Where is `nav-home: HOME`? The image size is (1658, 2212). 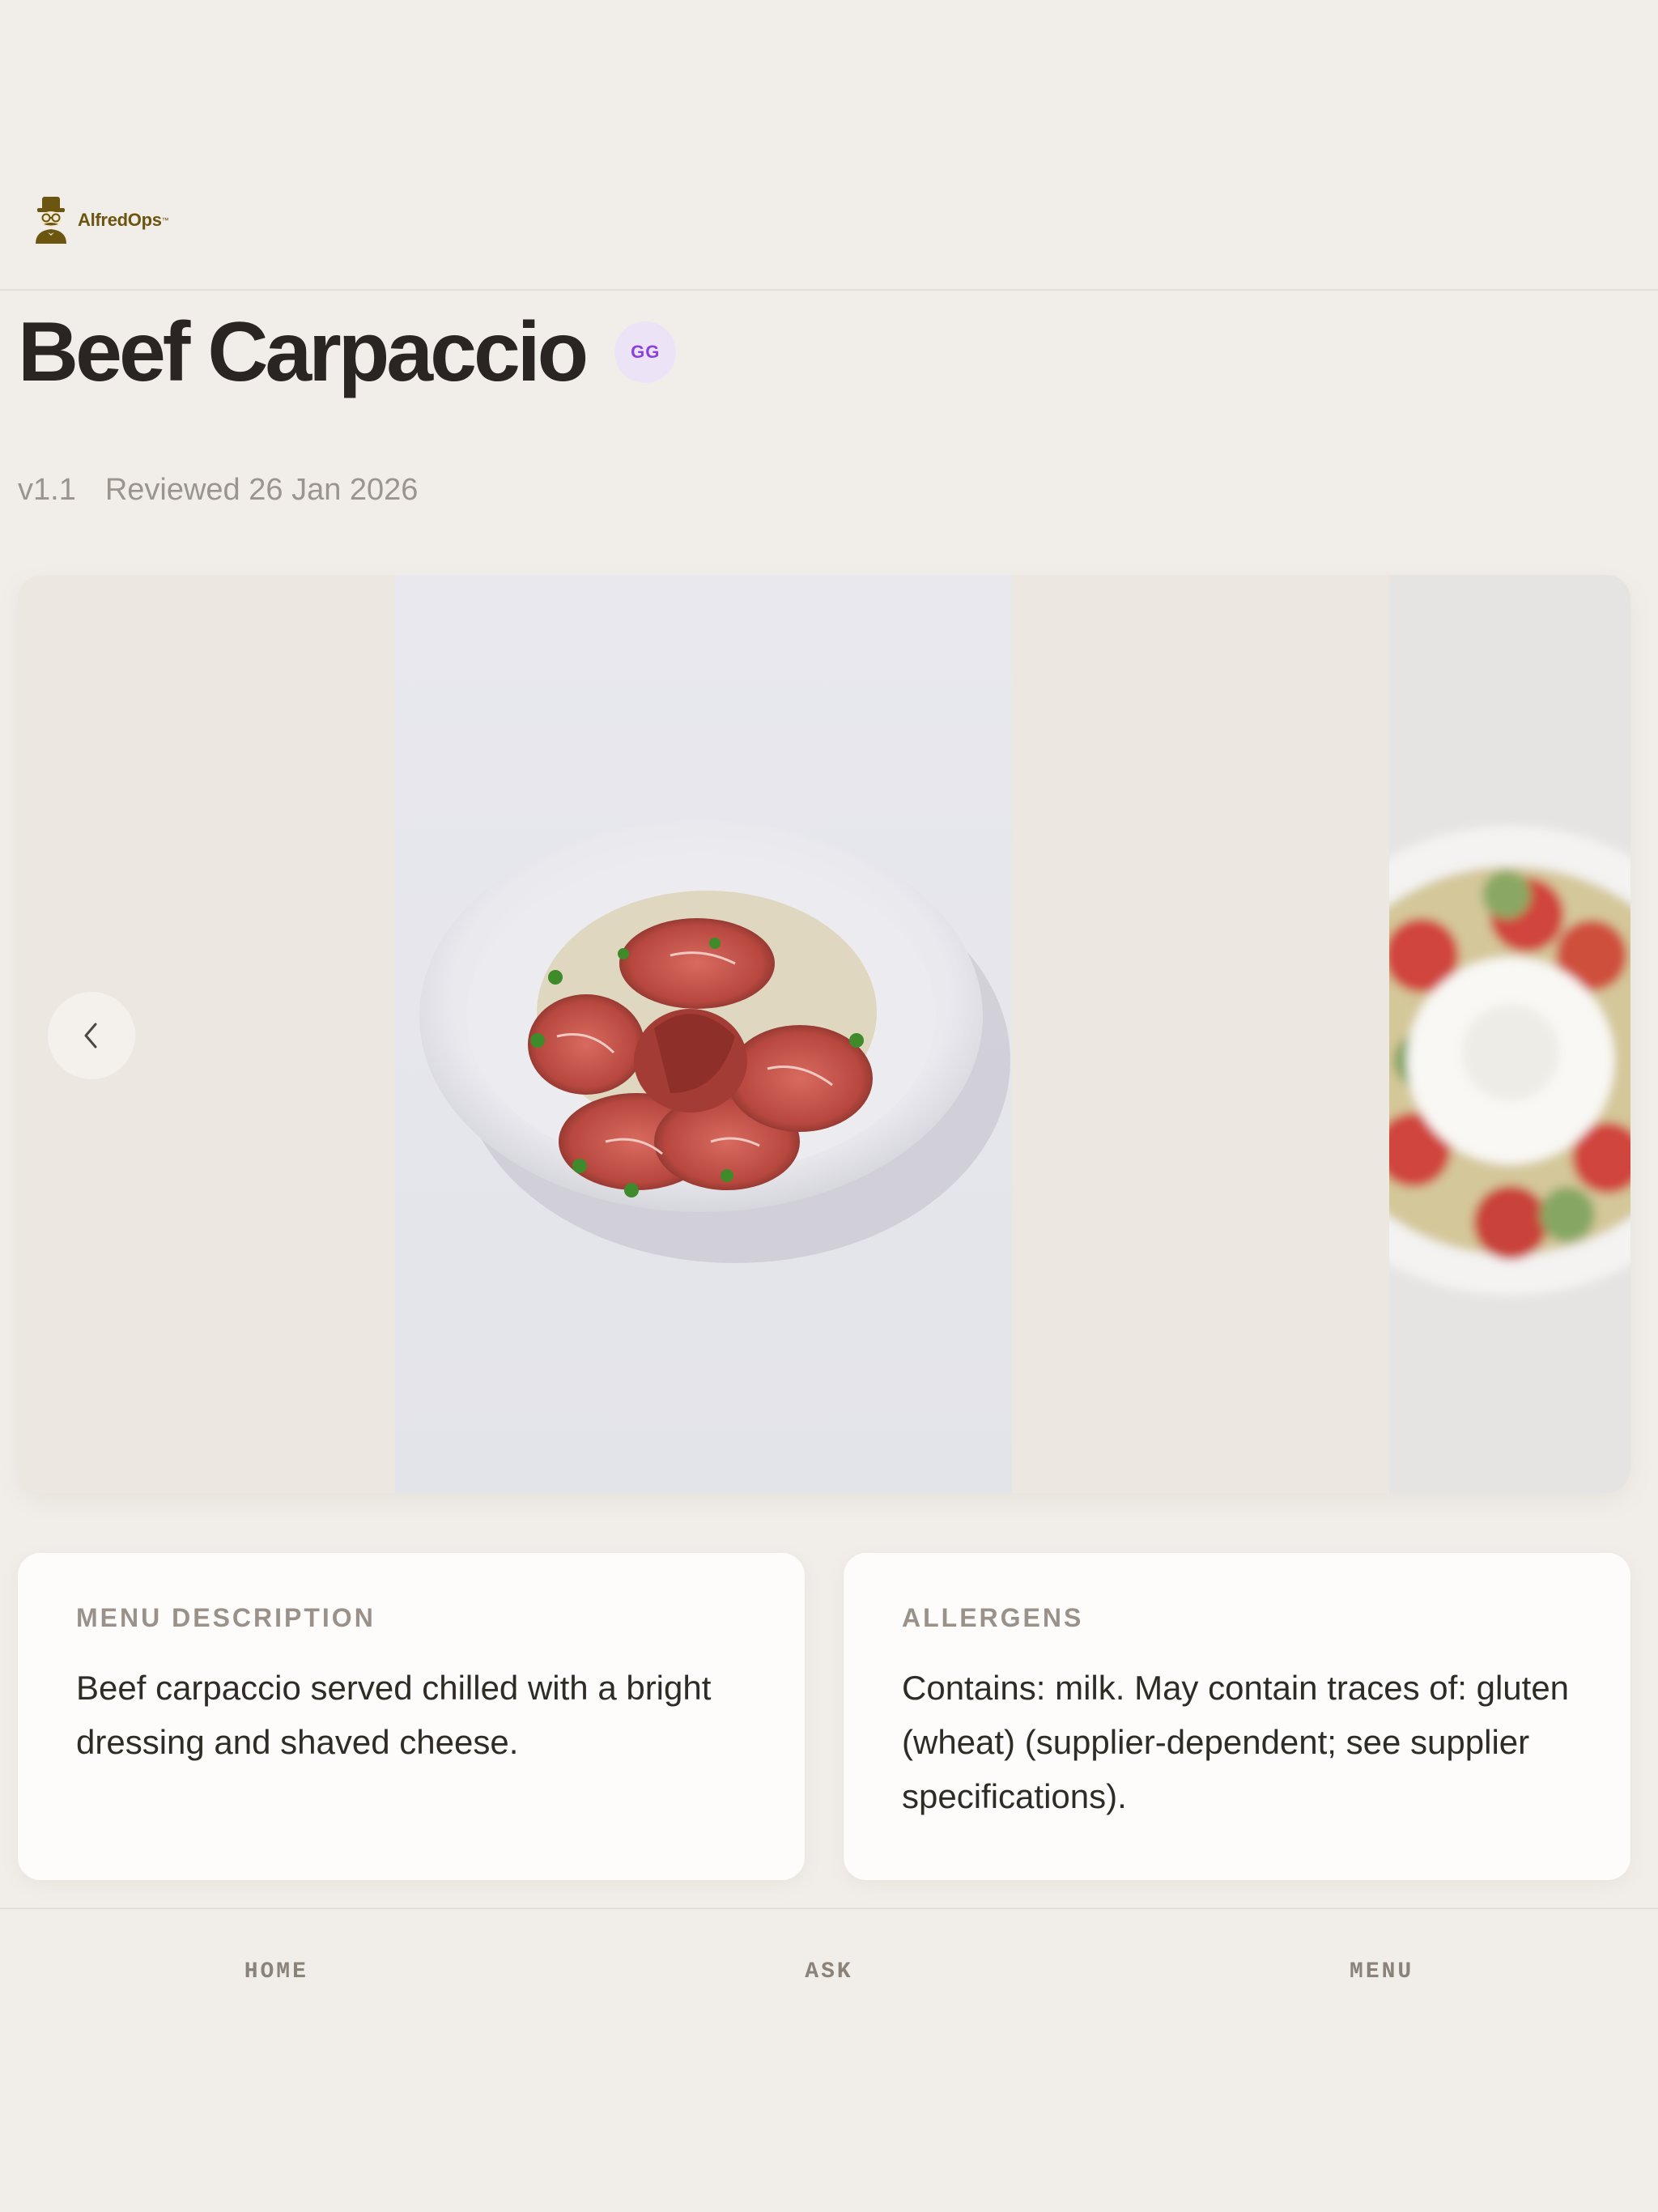 nav-home: HOME is located at coordinates (276, 1972).